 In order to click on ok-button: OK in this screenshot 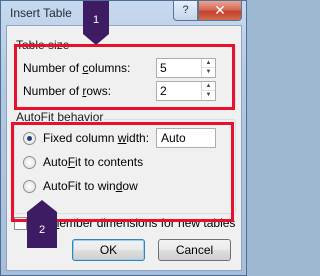, I will do `click(108, 250)`.